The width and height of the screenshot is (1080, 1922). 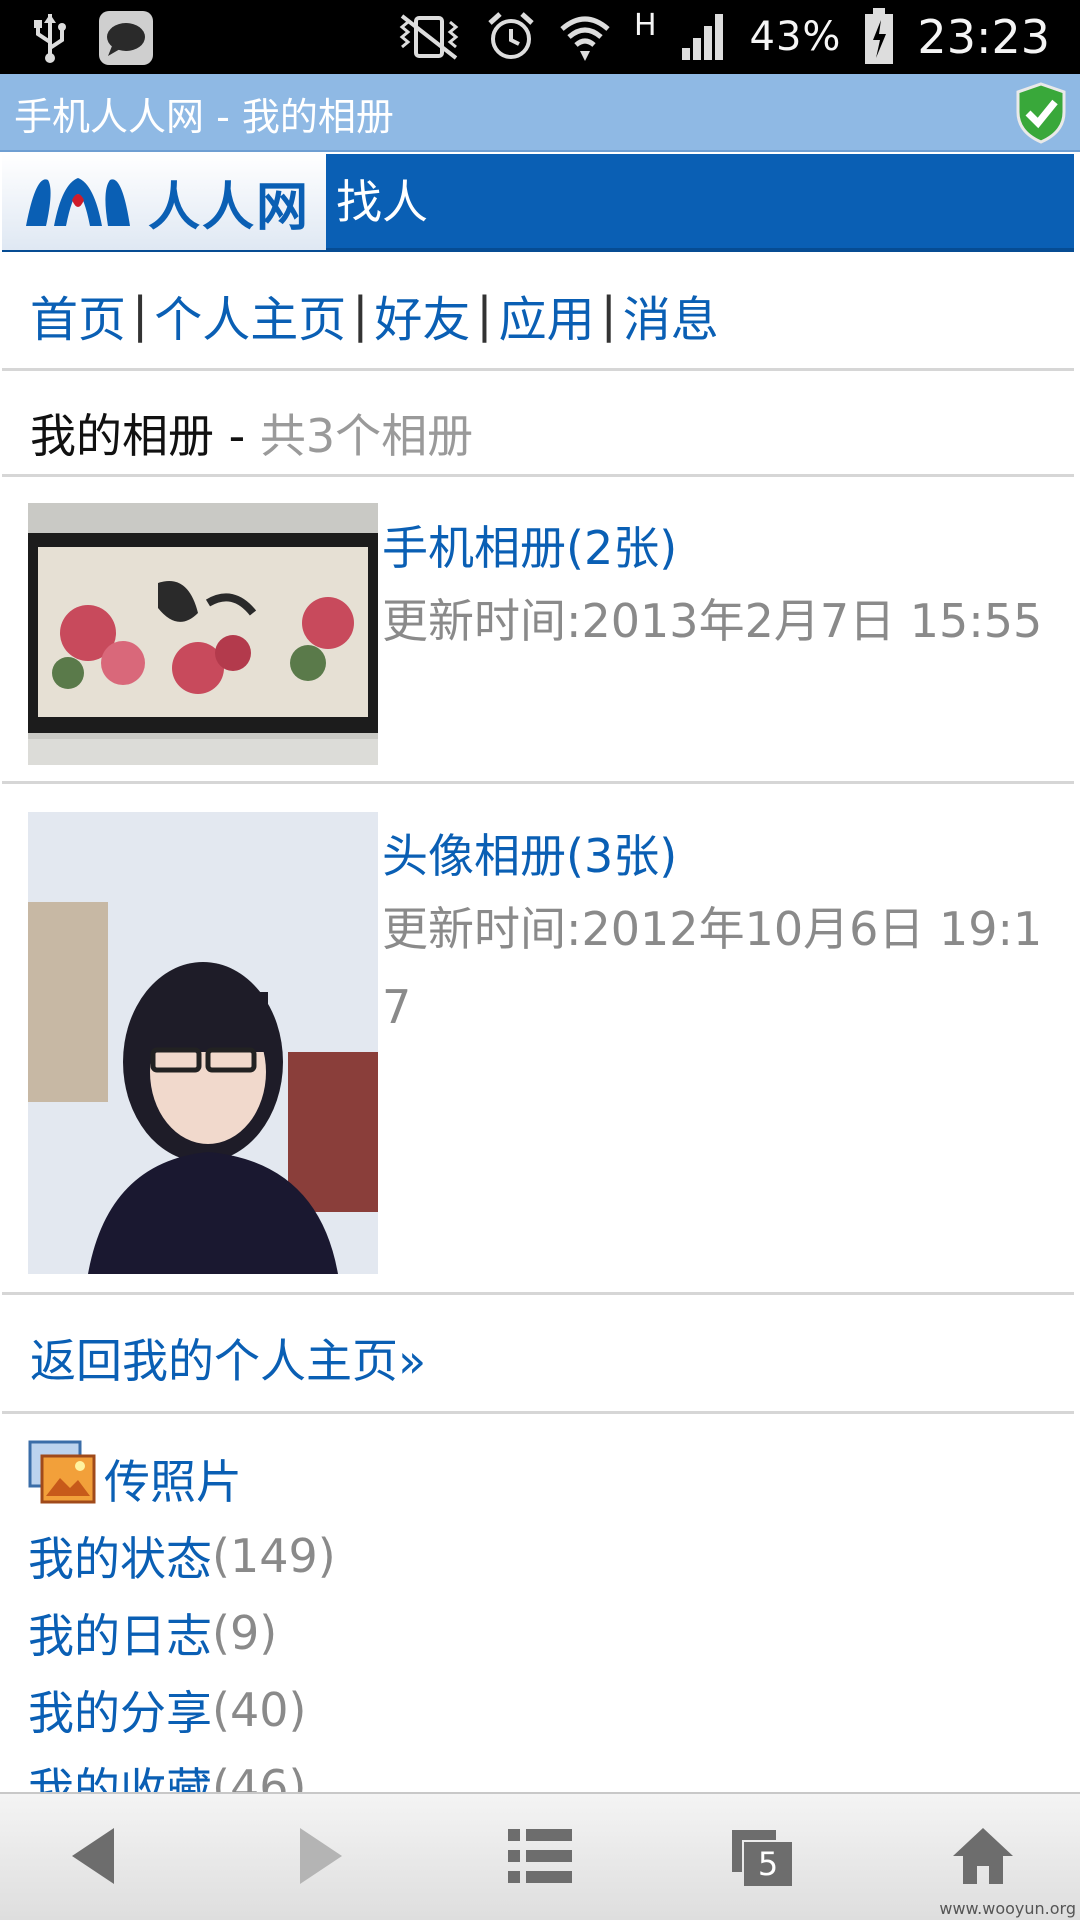 What do you see at coordinates (547, 315) in the screenshot?
I see `nav-apps: 应用` at bounding box center [547, 315].